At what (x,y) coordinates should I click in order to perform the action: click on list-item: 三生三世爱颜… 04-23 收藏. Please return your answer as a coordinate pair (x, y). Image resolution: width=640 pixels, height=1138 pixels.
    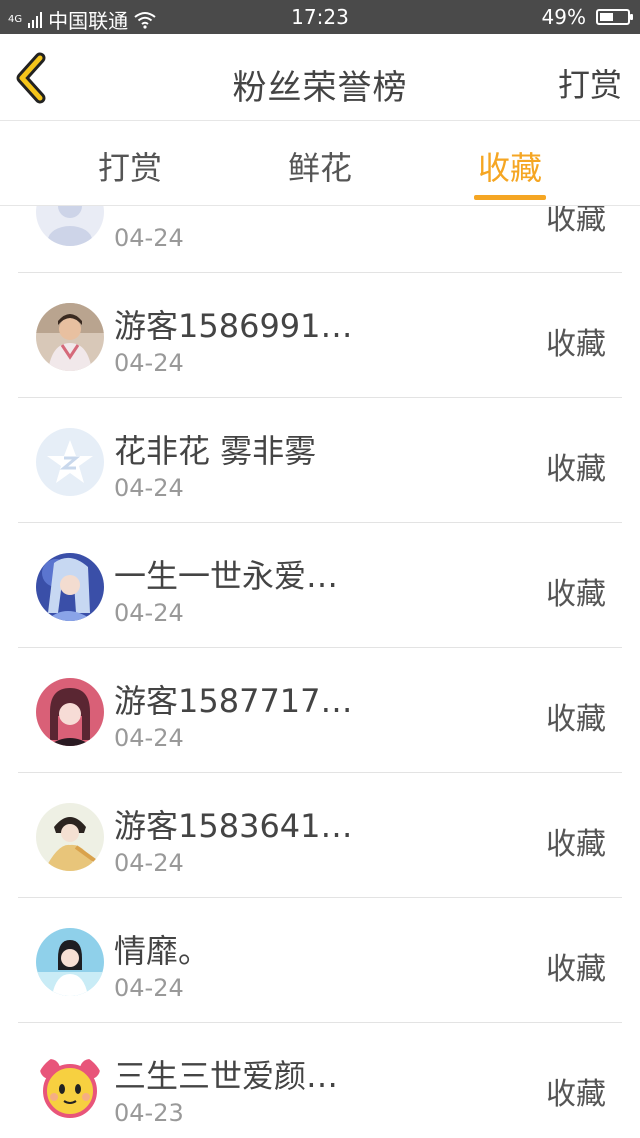
    Looking at the image, I should click on (320, 1080).